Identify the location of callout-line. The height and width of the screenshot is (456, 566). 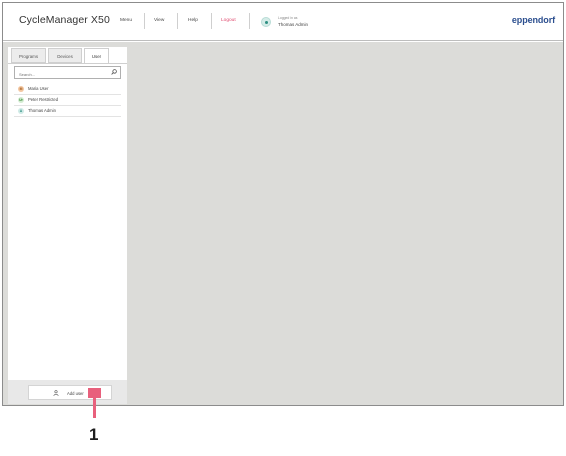
(94, 408).